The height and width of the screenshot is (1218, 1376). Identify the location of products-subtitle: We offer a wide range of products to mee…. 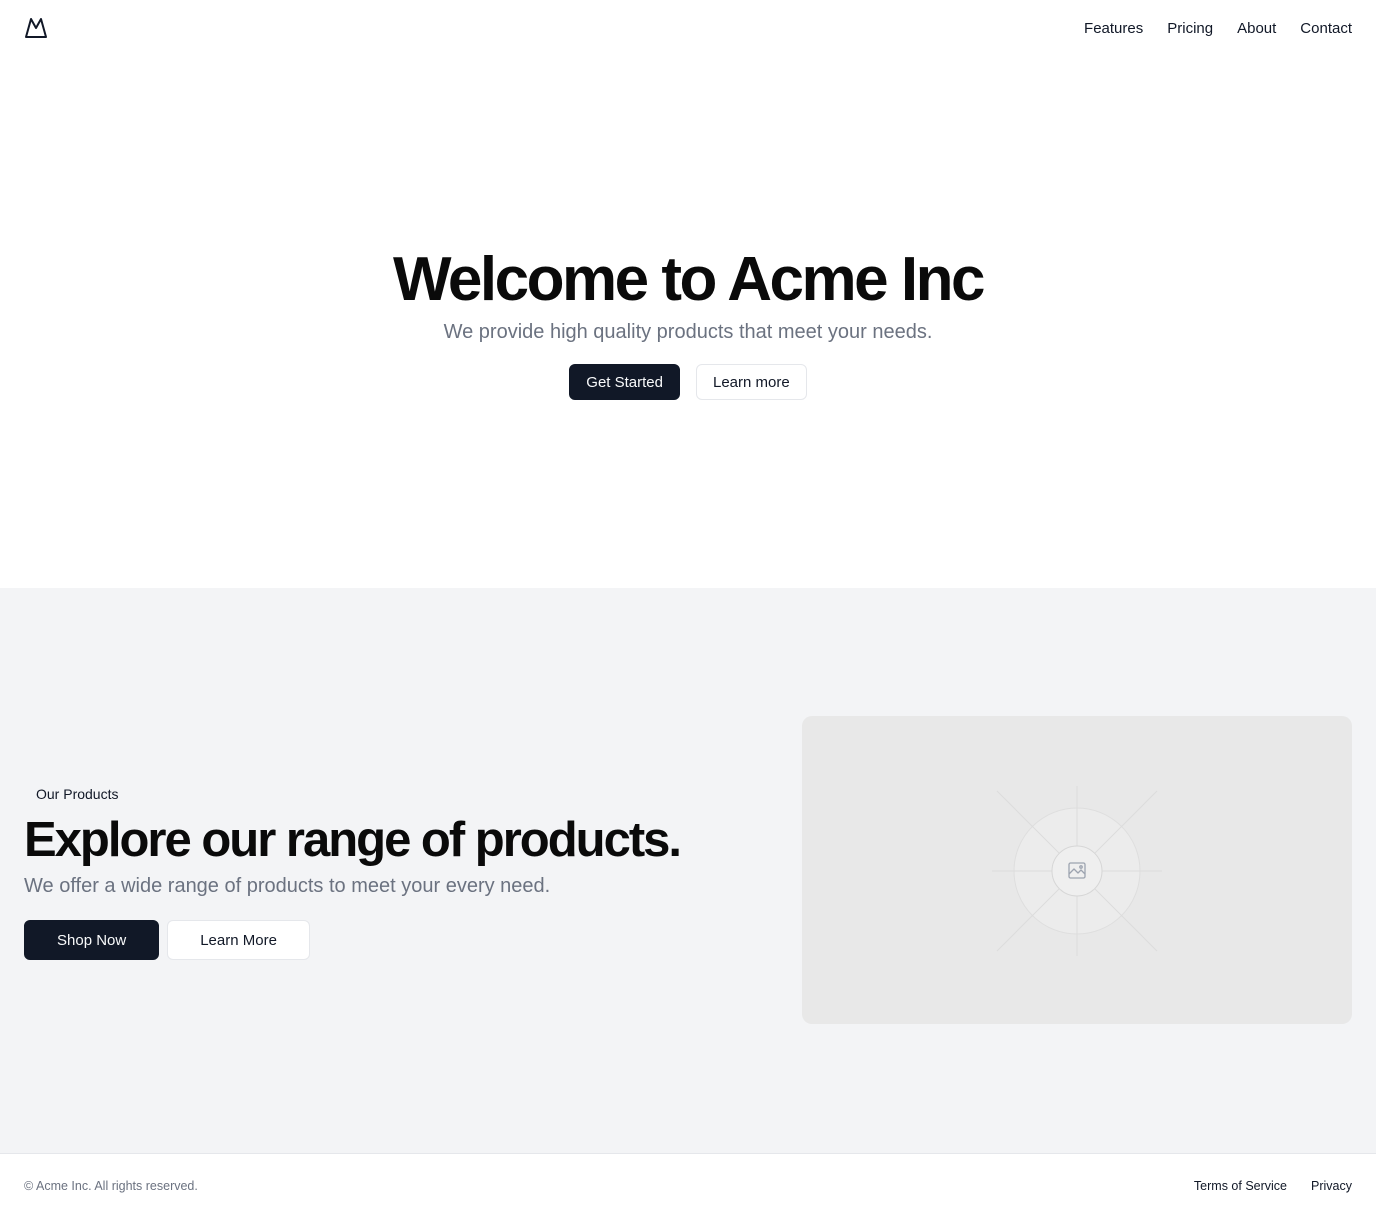
(287, 886).